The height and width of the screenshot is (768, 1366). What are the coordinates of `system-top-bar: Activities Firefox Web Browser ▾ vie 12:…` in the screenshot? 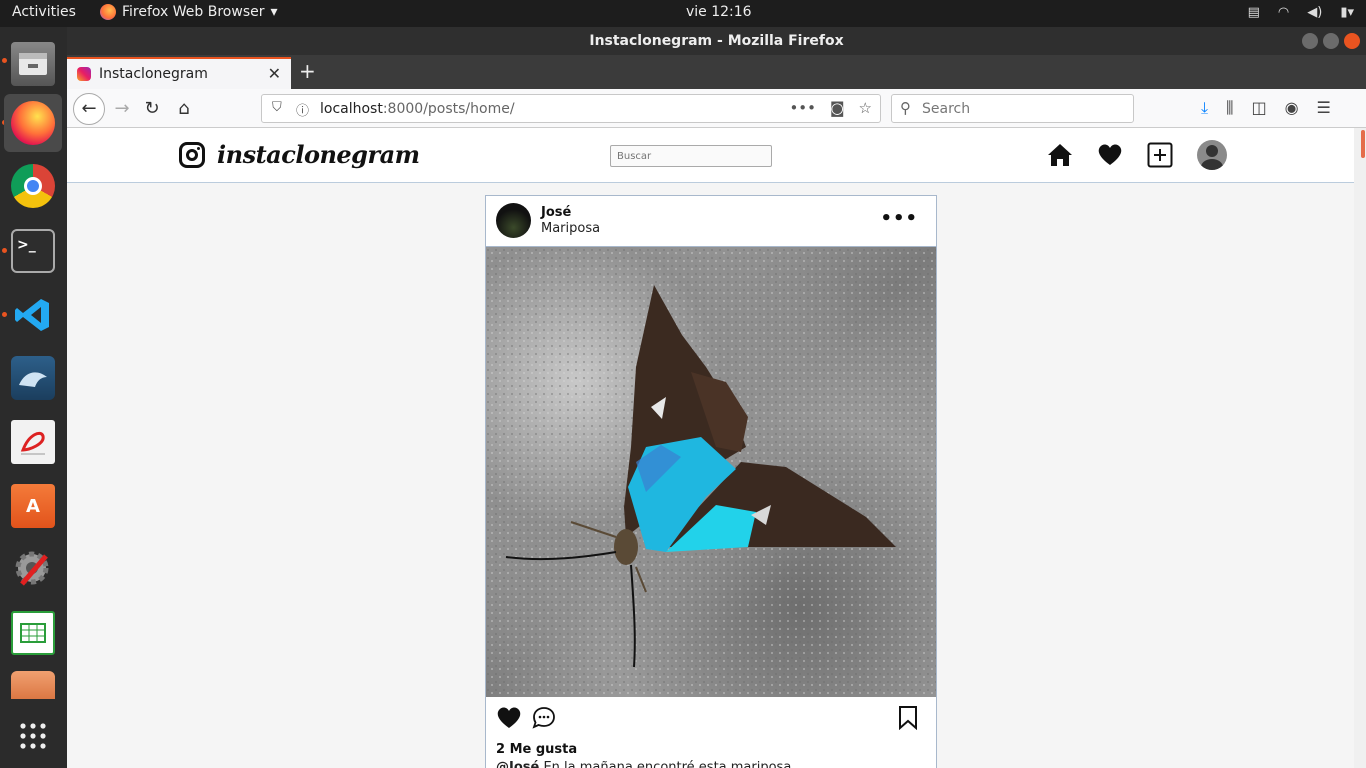 It's located at (683, 13).